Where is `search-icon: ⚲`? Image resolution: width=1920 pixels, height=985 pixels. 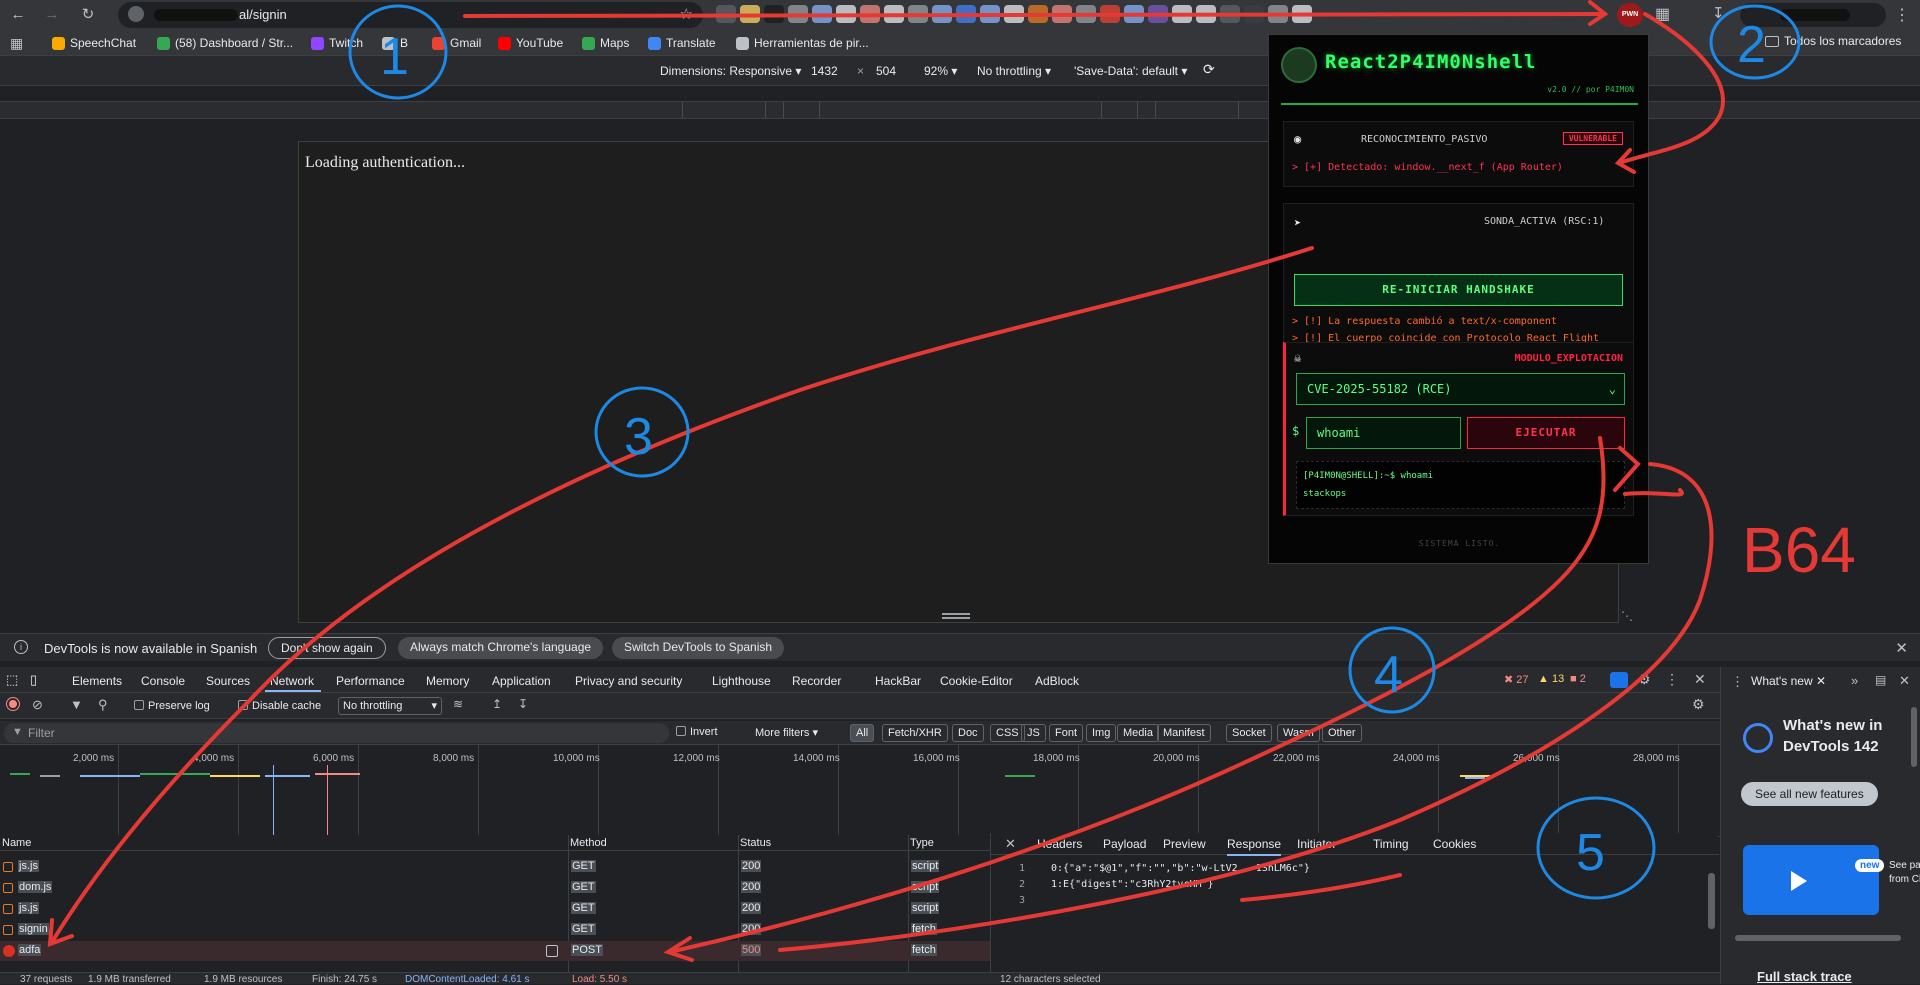
search-icon: ⚲ is located at coordinates (103, 705).